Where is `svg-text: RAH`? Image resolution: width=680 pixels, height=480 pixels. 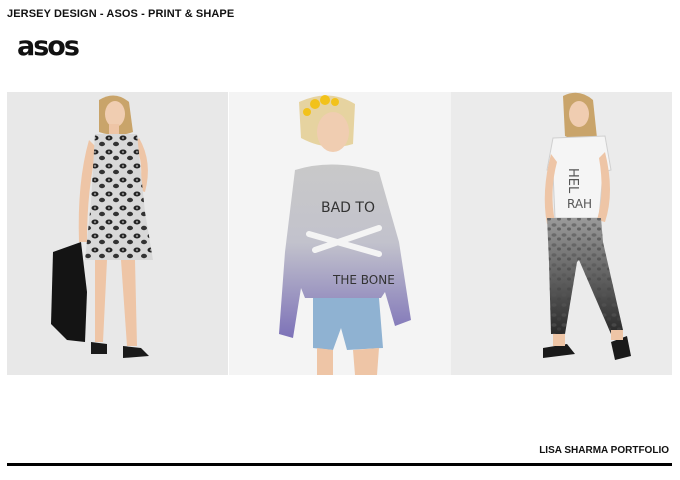
svg-text: RAH is located at coordinates (579, 204).